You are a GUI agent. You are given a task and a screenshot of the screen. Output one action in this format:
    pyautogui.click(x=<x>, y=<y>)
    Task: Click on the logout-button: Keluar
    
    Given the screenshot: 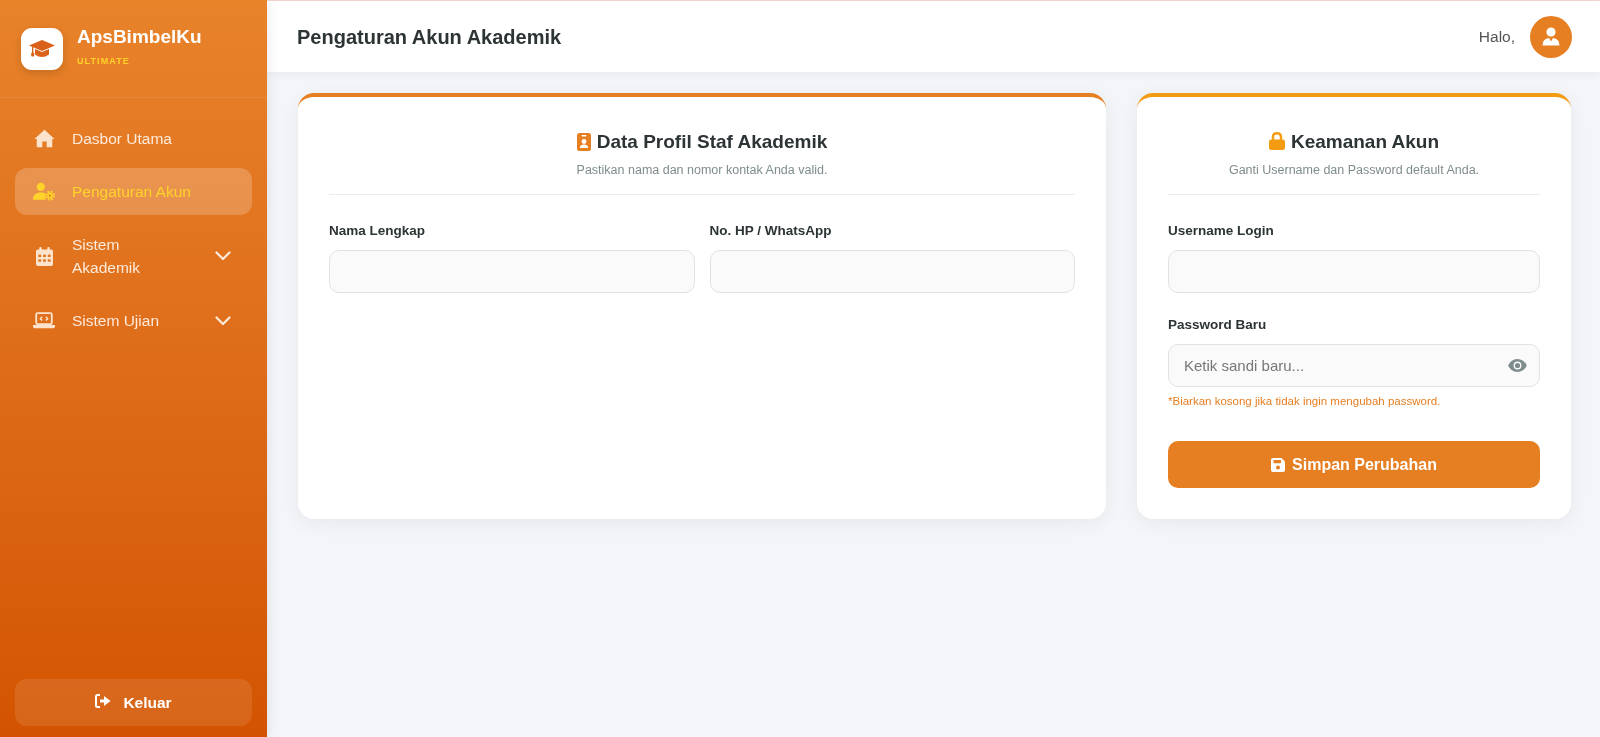 What is the action you would take?
    pyautogui.click(x=133, y=702)
    